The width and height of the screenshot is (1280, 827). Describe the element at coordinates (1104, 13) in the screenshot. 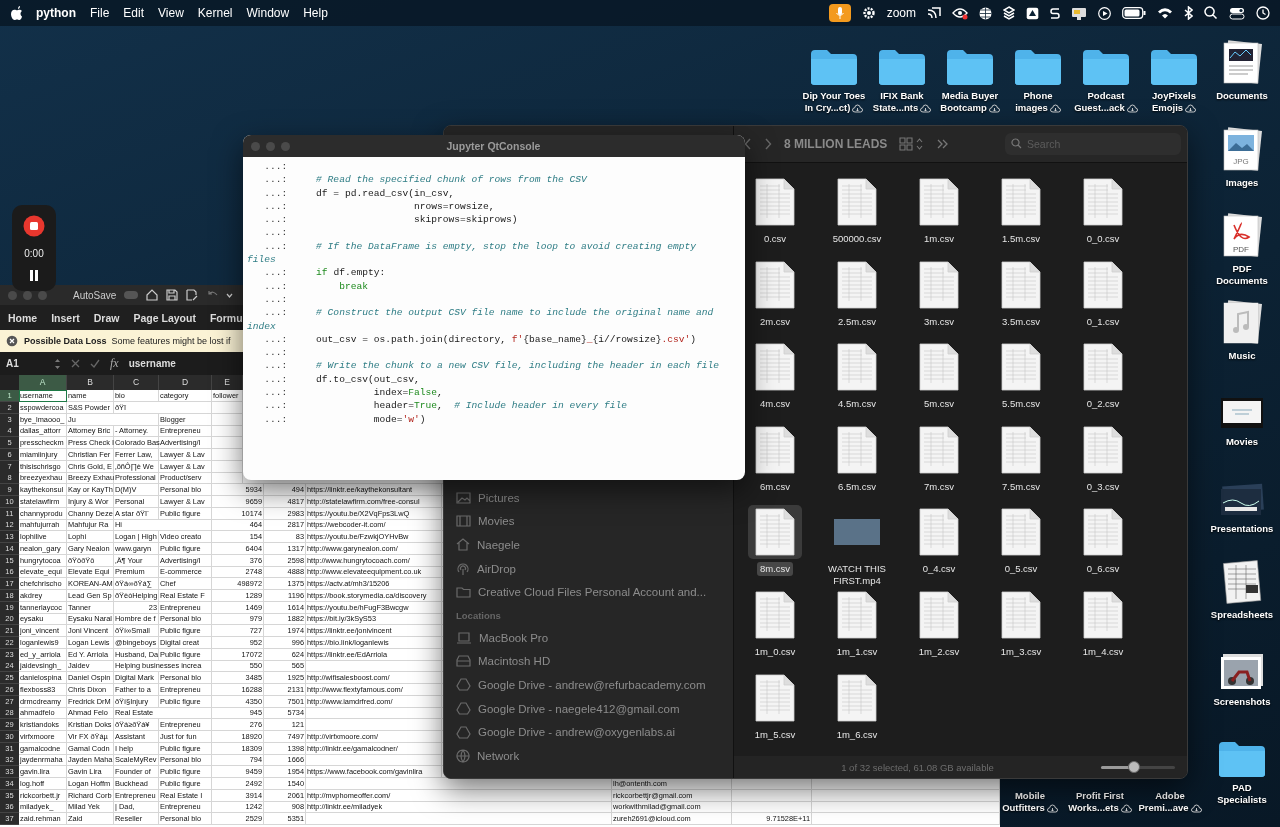

I see `play-icon` at that location.